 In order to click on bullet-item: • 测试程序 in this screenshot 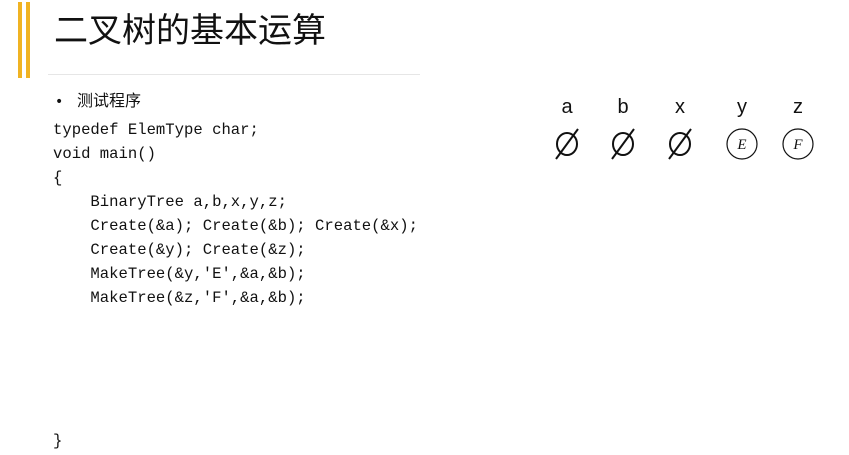, I will do `click(98, 101)`.